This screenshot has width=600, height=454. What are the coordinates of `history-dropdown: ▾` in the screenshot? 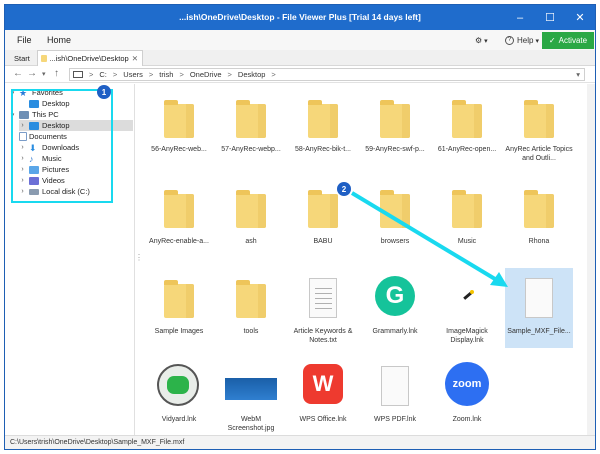 It's located at (44, 74).